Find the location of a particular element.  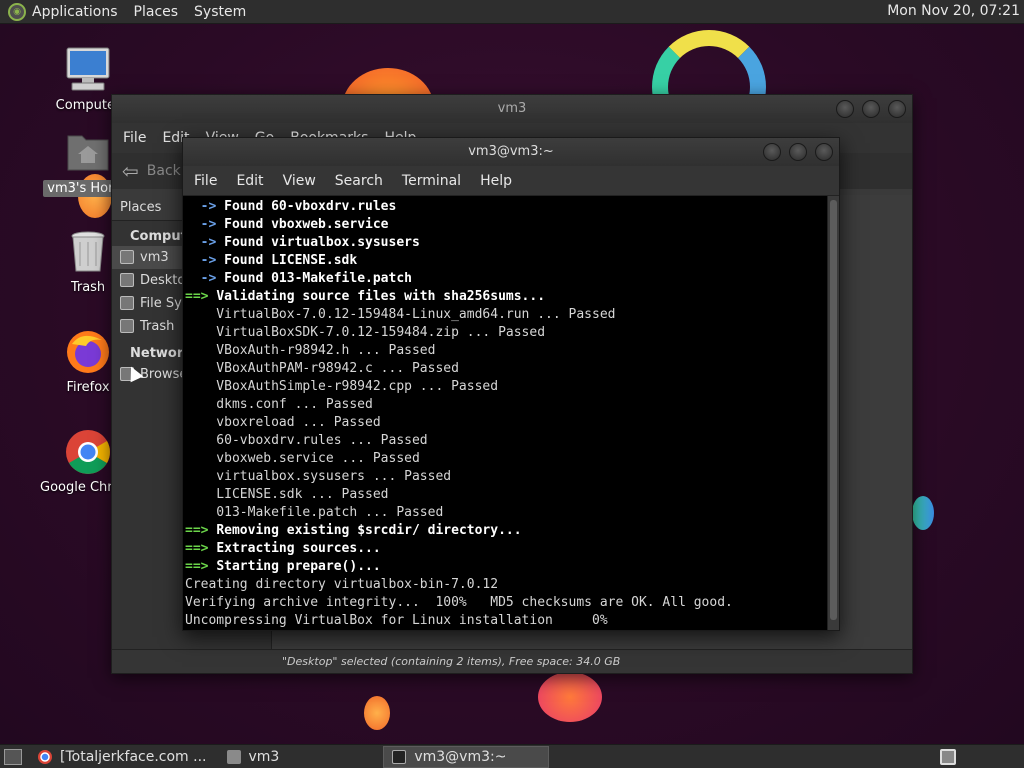

terminal-line: VBoxAuthSimple-r98942.cpp ... Passed is located at coordinates (506, 387).